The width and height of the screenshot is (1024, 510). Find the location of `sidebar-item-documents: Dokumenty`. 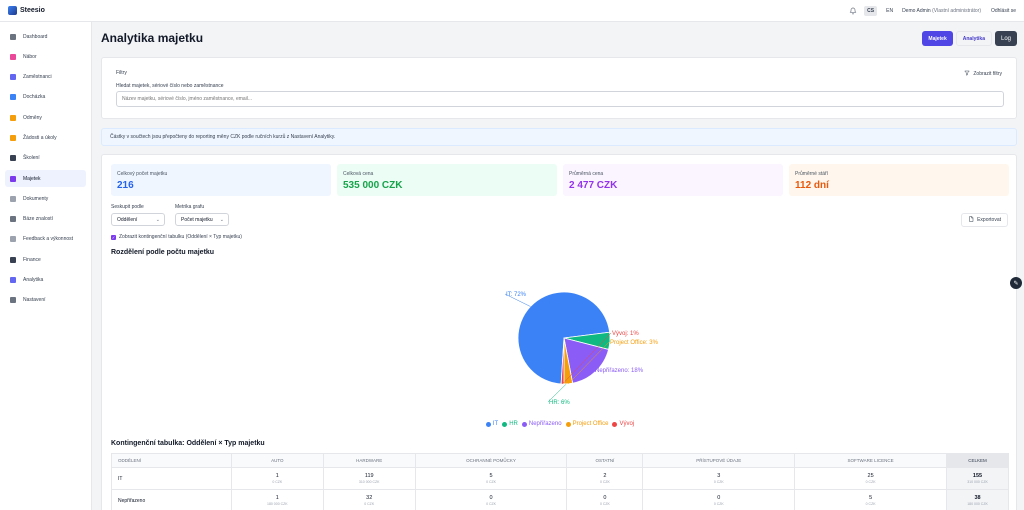

sidebar-item-documents: Dokumenty is located at coordinates (45, 198).